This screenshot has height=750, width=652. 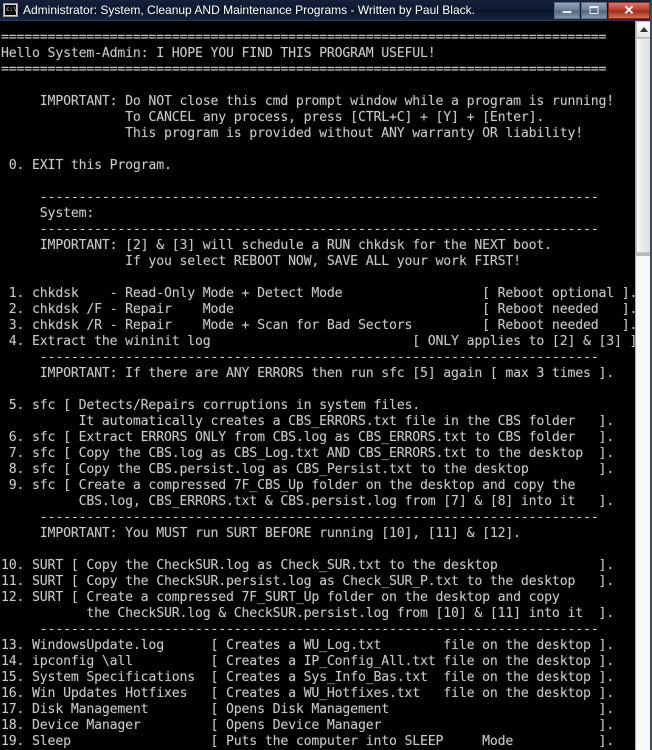 I want to click on minimize-button, so click(x=567, y=10).